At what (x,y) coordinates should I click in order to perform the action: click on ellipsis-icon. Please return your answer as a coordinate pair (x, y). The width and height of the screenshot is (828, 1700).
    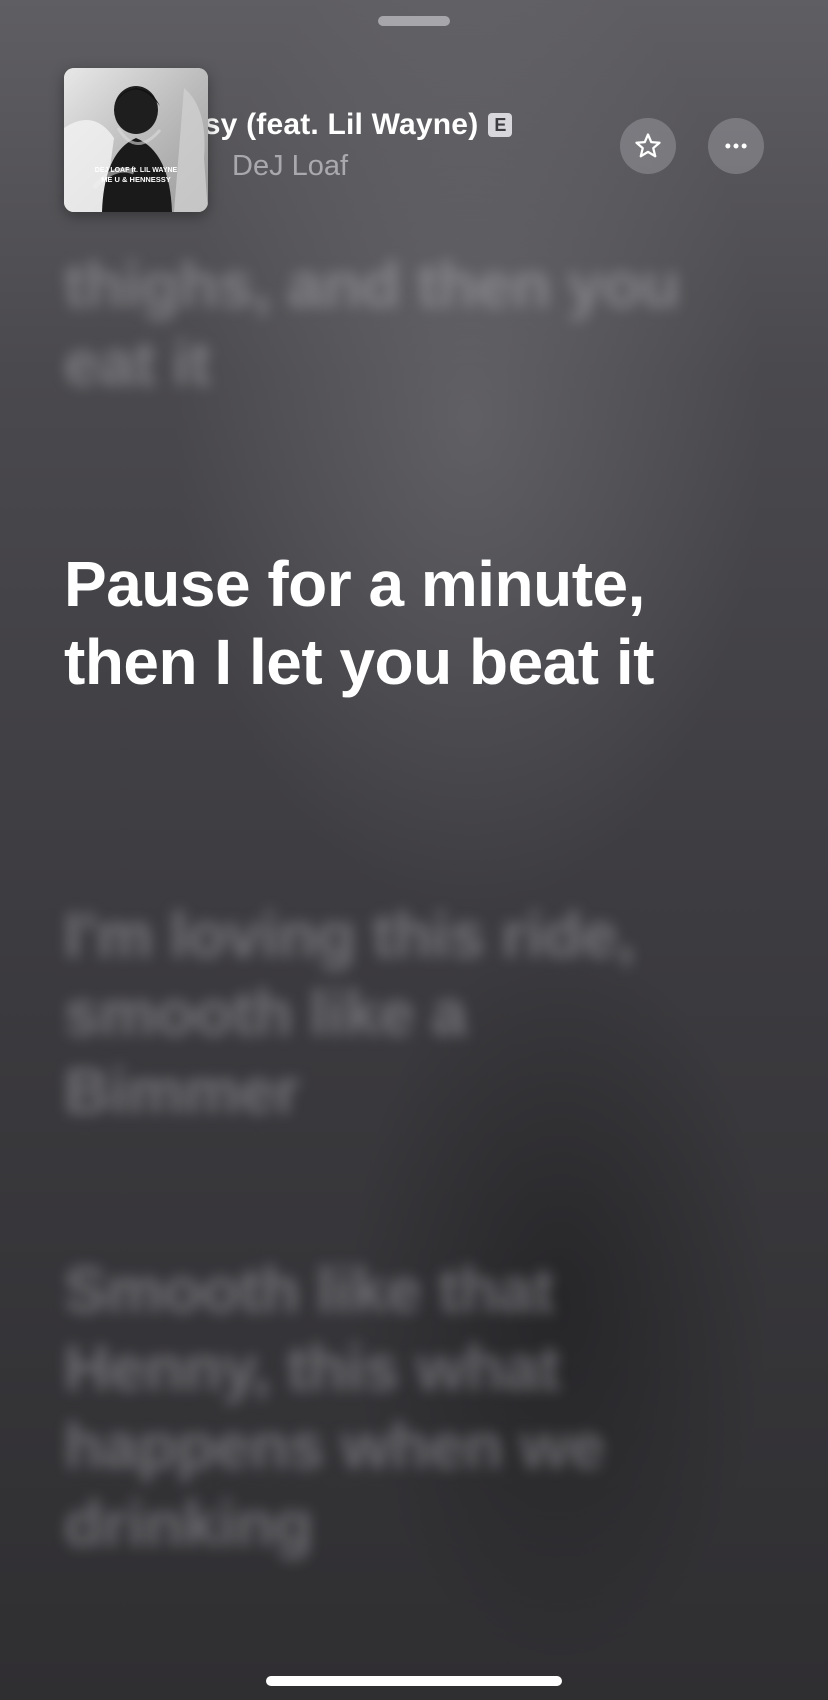
    Looking at the image, I should click on (736, 146).